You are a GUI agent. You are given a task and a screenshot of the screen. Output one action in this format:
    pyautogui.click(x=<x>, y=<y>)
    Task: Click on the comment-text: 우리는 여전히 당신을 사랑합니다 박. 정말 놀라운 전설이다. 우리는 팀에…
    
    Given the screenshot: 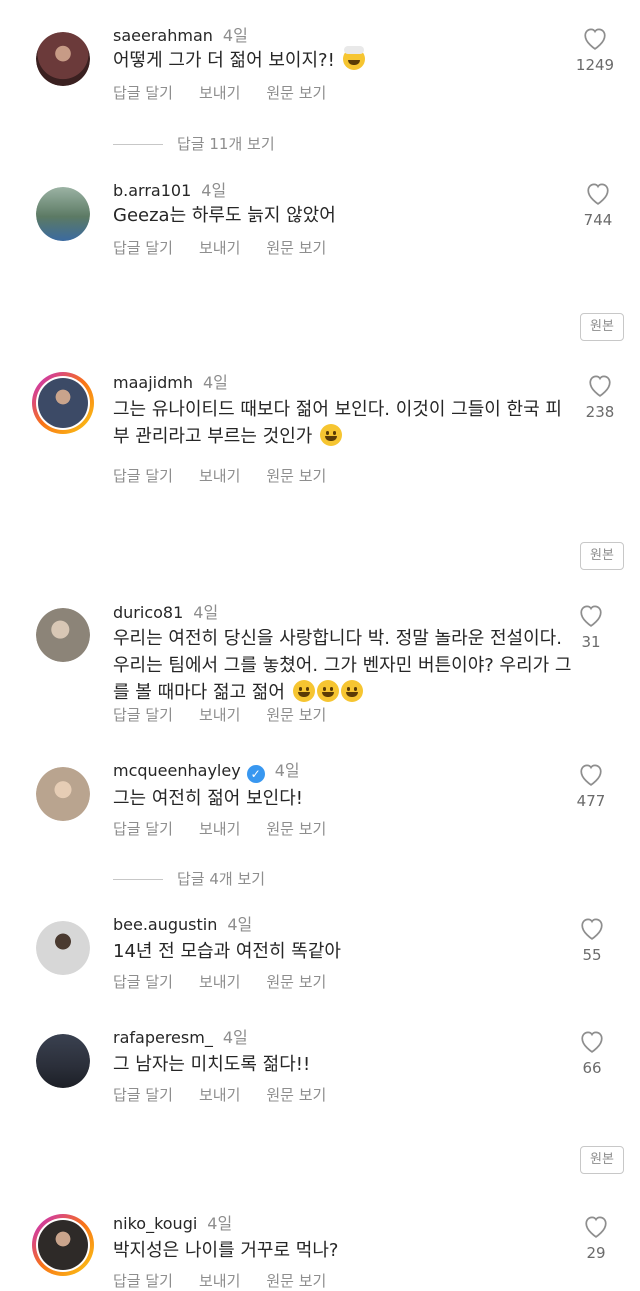 What is the action you would take?
    pyautogui.click(x=344, y=665)
    